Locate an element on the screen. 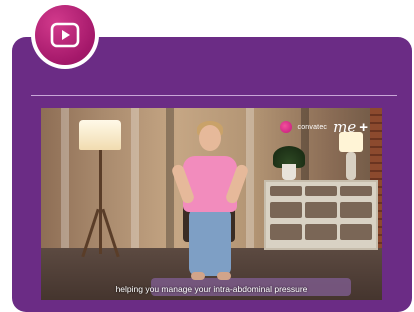 This screenshot has width=414, height=312. floor-lamp-pole is located at coordinates (100, 202).